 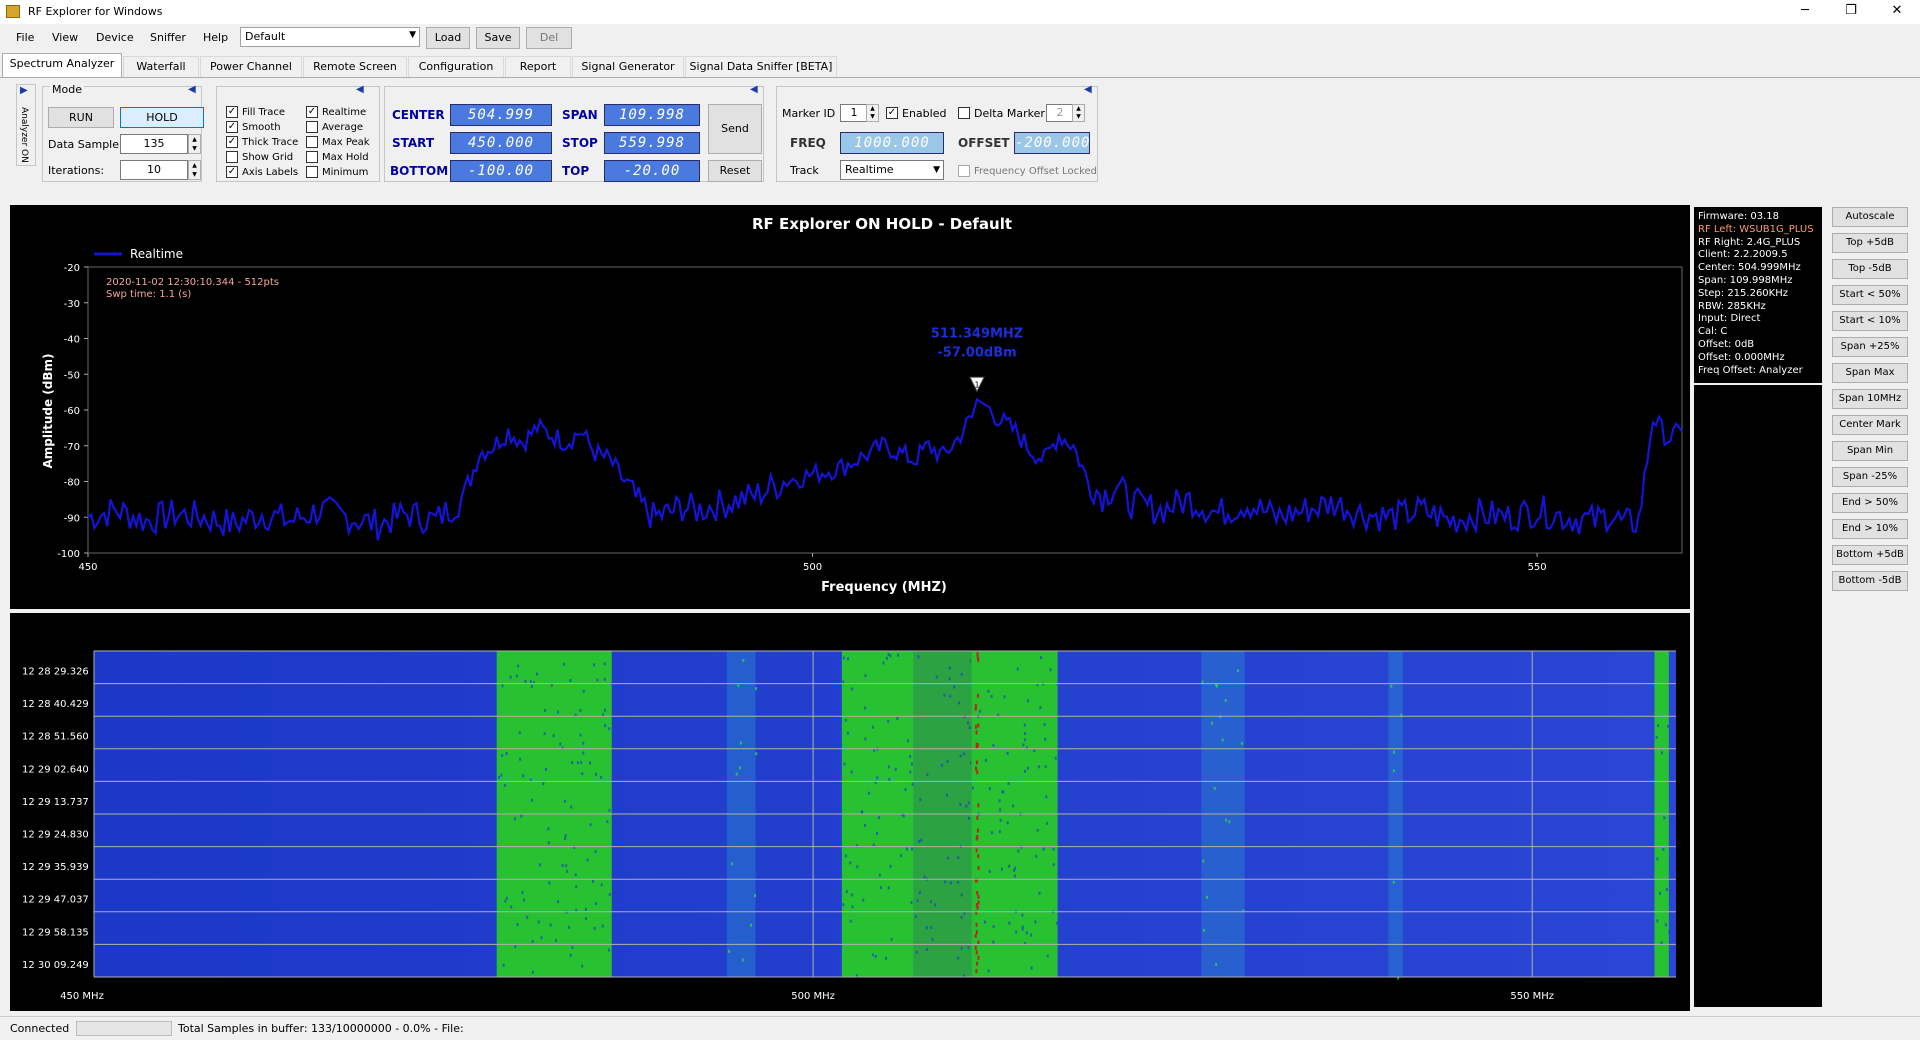 I want to click on tab-waterfall: Waterfall, so click(x=161, y=67).